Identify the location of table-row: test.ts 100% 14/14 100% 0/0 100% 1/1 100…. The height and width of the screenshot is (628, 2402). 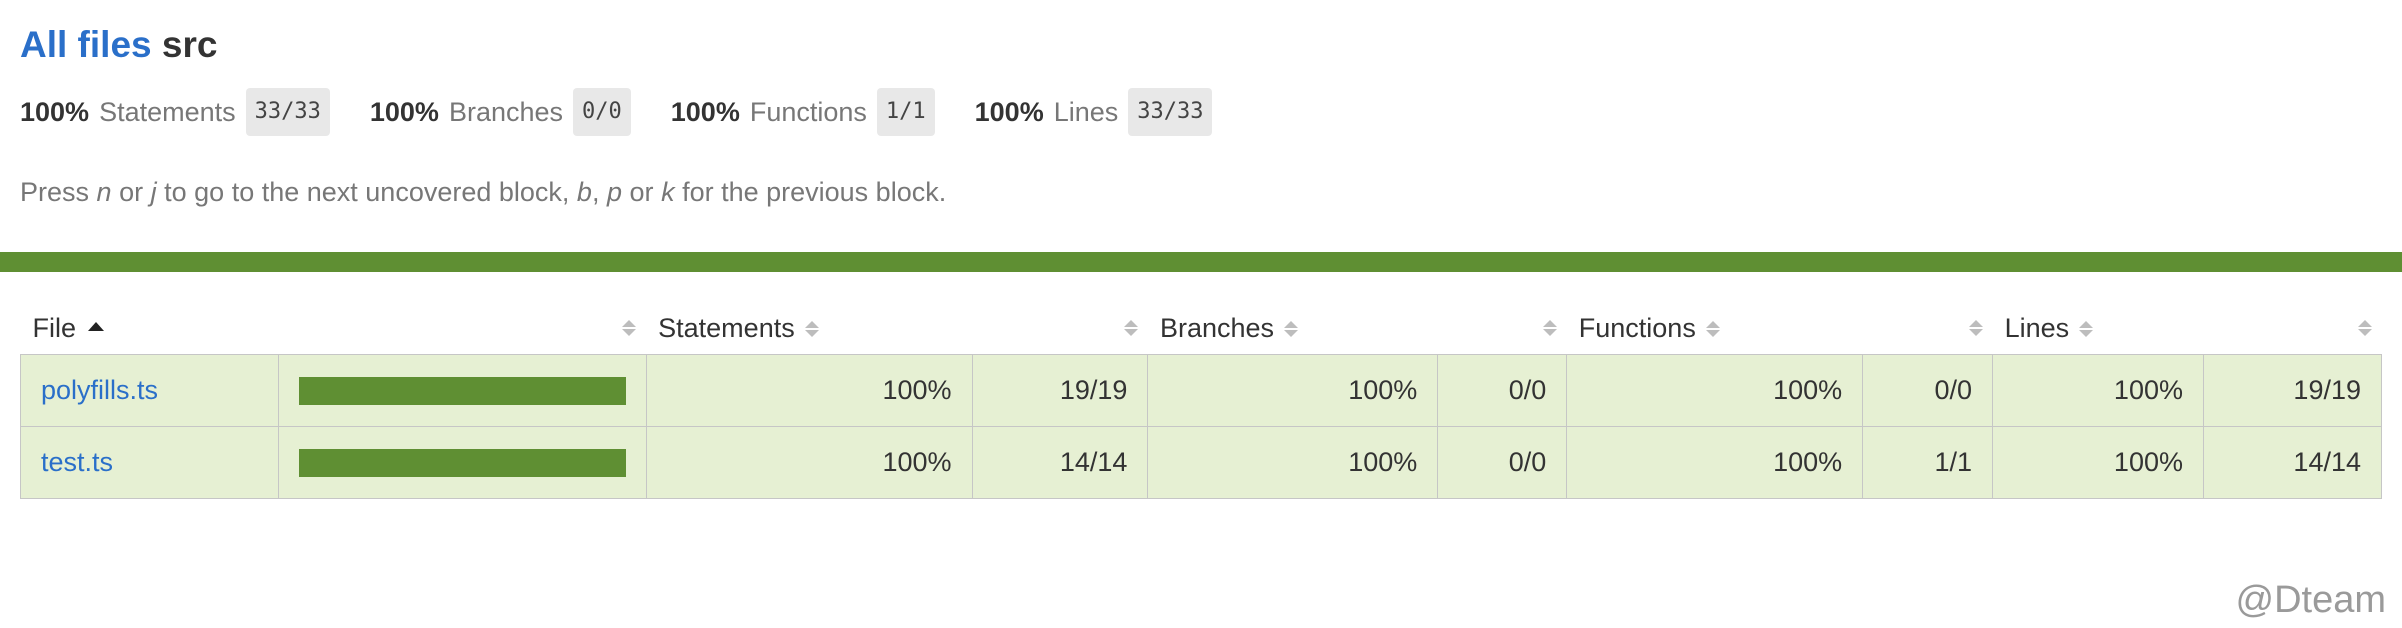
(1201, 462).